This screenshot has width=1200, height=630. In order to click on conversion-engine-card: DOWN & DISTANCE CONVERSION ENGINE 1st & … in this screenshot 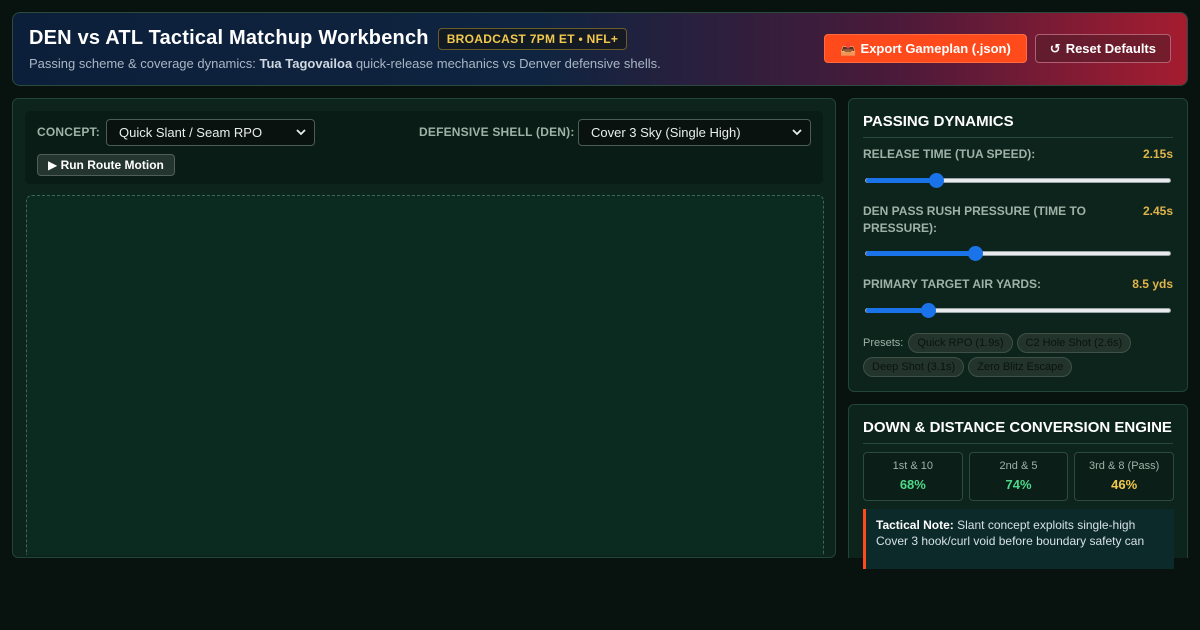, I will do `click(1018, 486)`.